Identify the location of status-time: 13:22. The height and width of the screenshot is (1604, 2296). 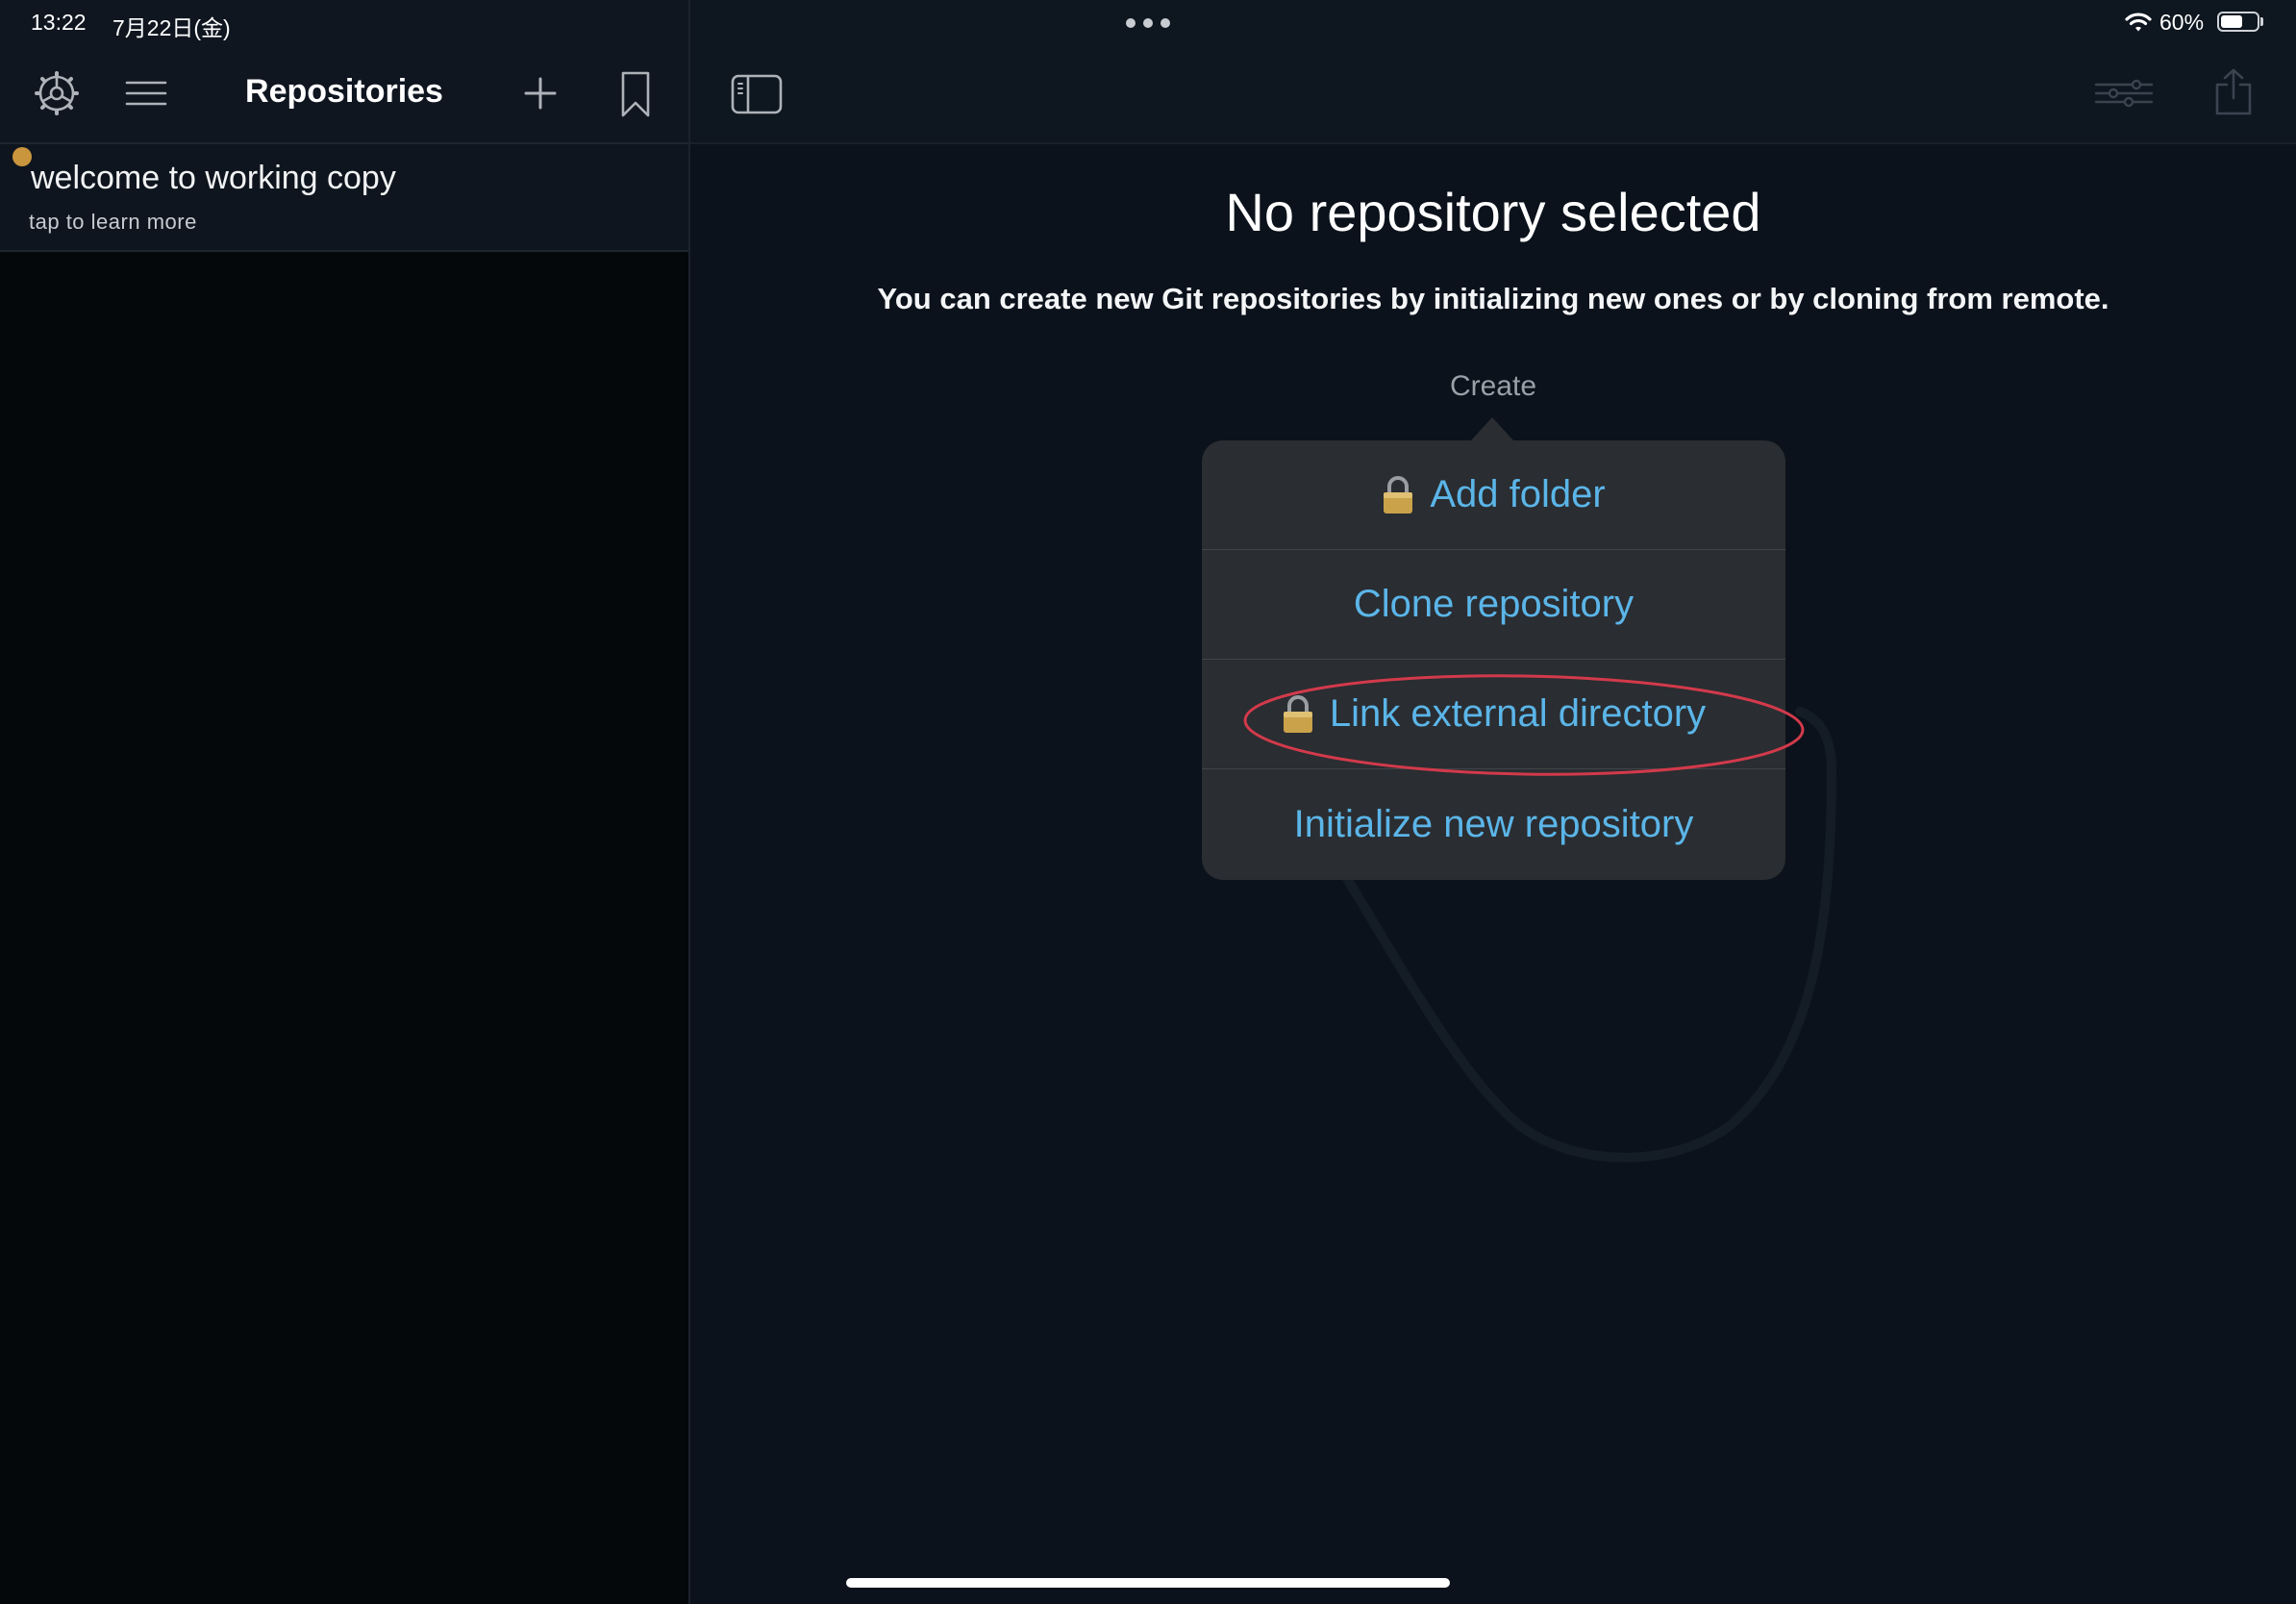
(59, 22).